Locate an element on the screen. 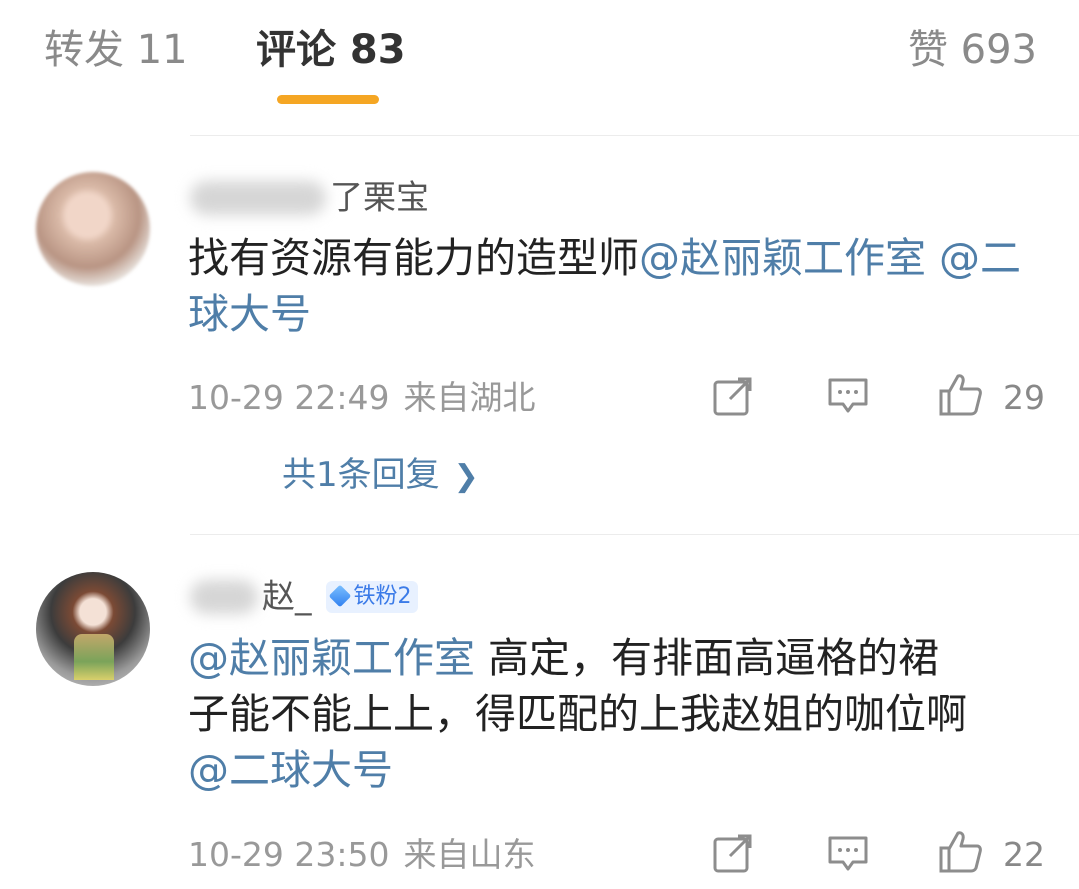 This screenshot has width=1079, height=889. active-tab-indicator is located at coordinates (328, 99).